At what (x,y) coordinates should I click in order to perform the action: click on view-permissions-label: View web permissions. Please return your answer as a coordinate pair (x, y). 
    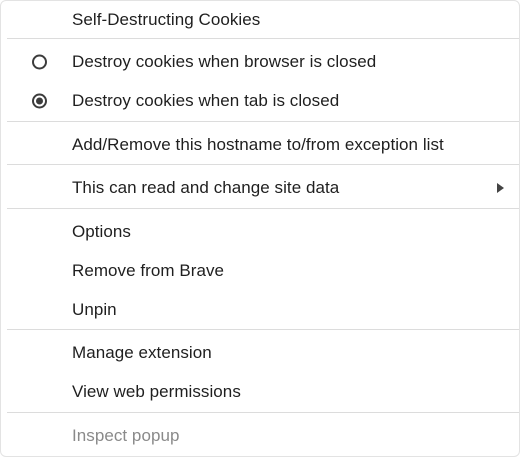
    Looking at the image, I should click on (156, 391).